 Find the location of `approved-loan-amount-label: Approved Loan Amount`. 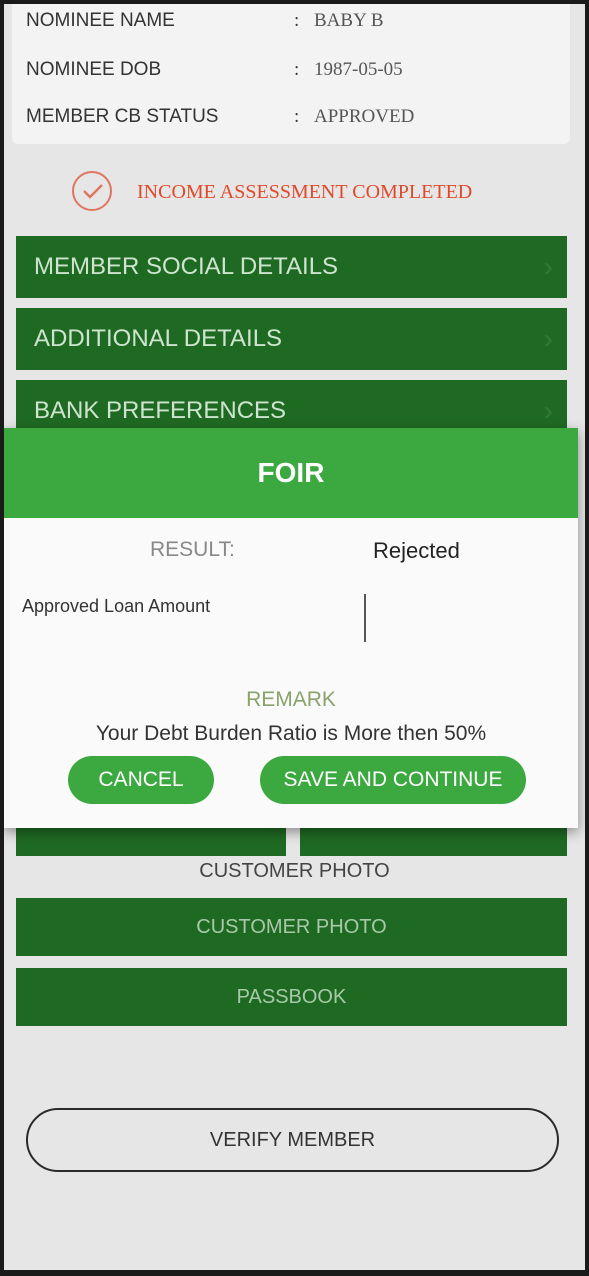

approved-loan-amount-label: Approved Loan Amount is located at coordinates (116, 606).